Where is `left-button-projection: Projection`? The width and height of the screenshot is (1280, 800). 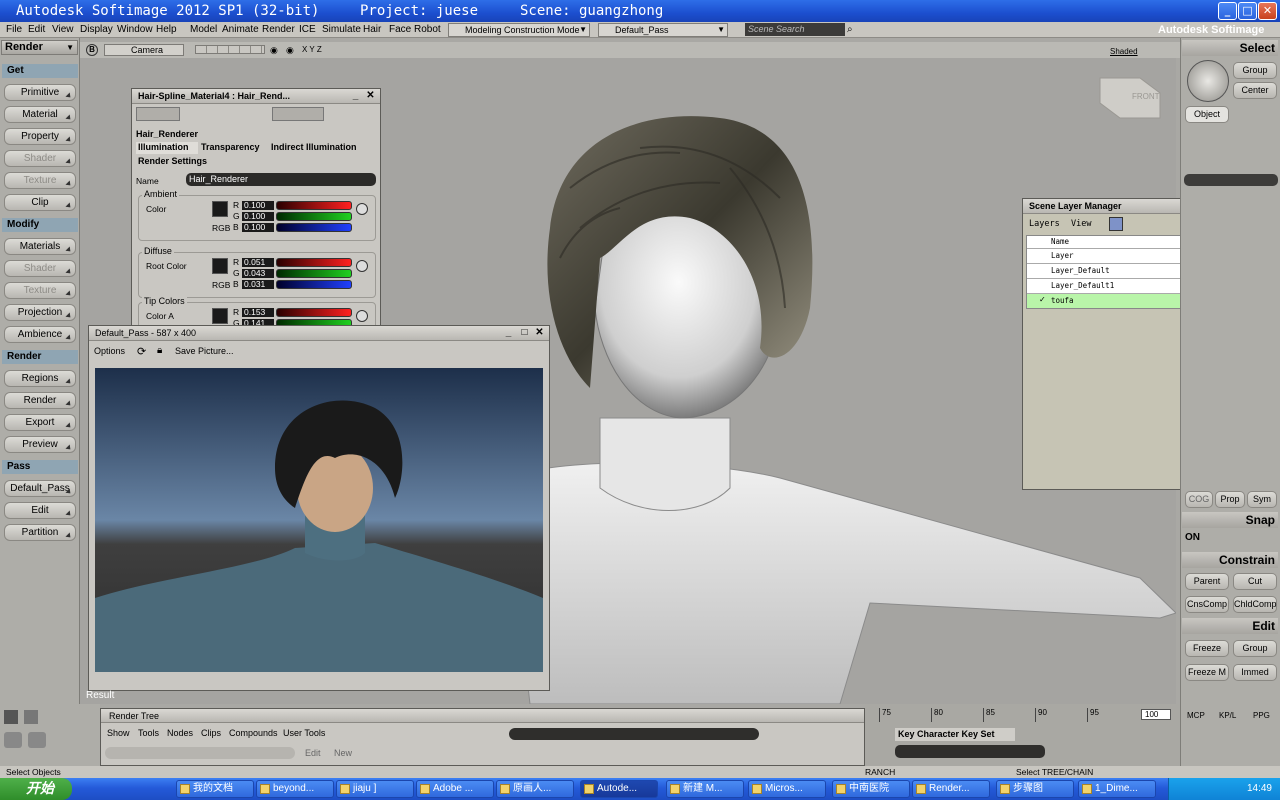
left-button-projection: Projection is located at coordinates (40, 312).